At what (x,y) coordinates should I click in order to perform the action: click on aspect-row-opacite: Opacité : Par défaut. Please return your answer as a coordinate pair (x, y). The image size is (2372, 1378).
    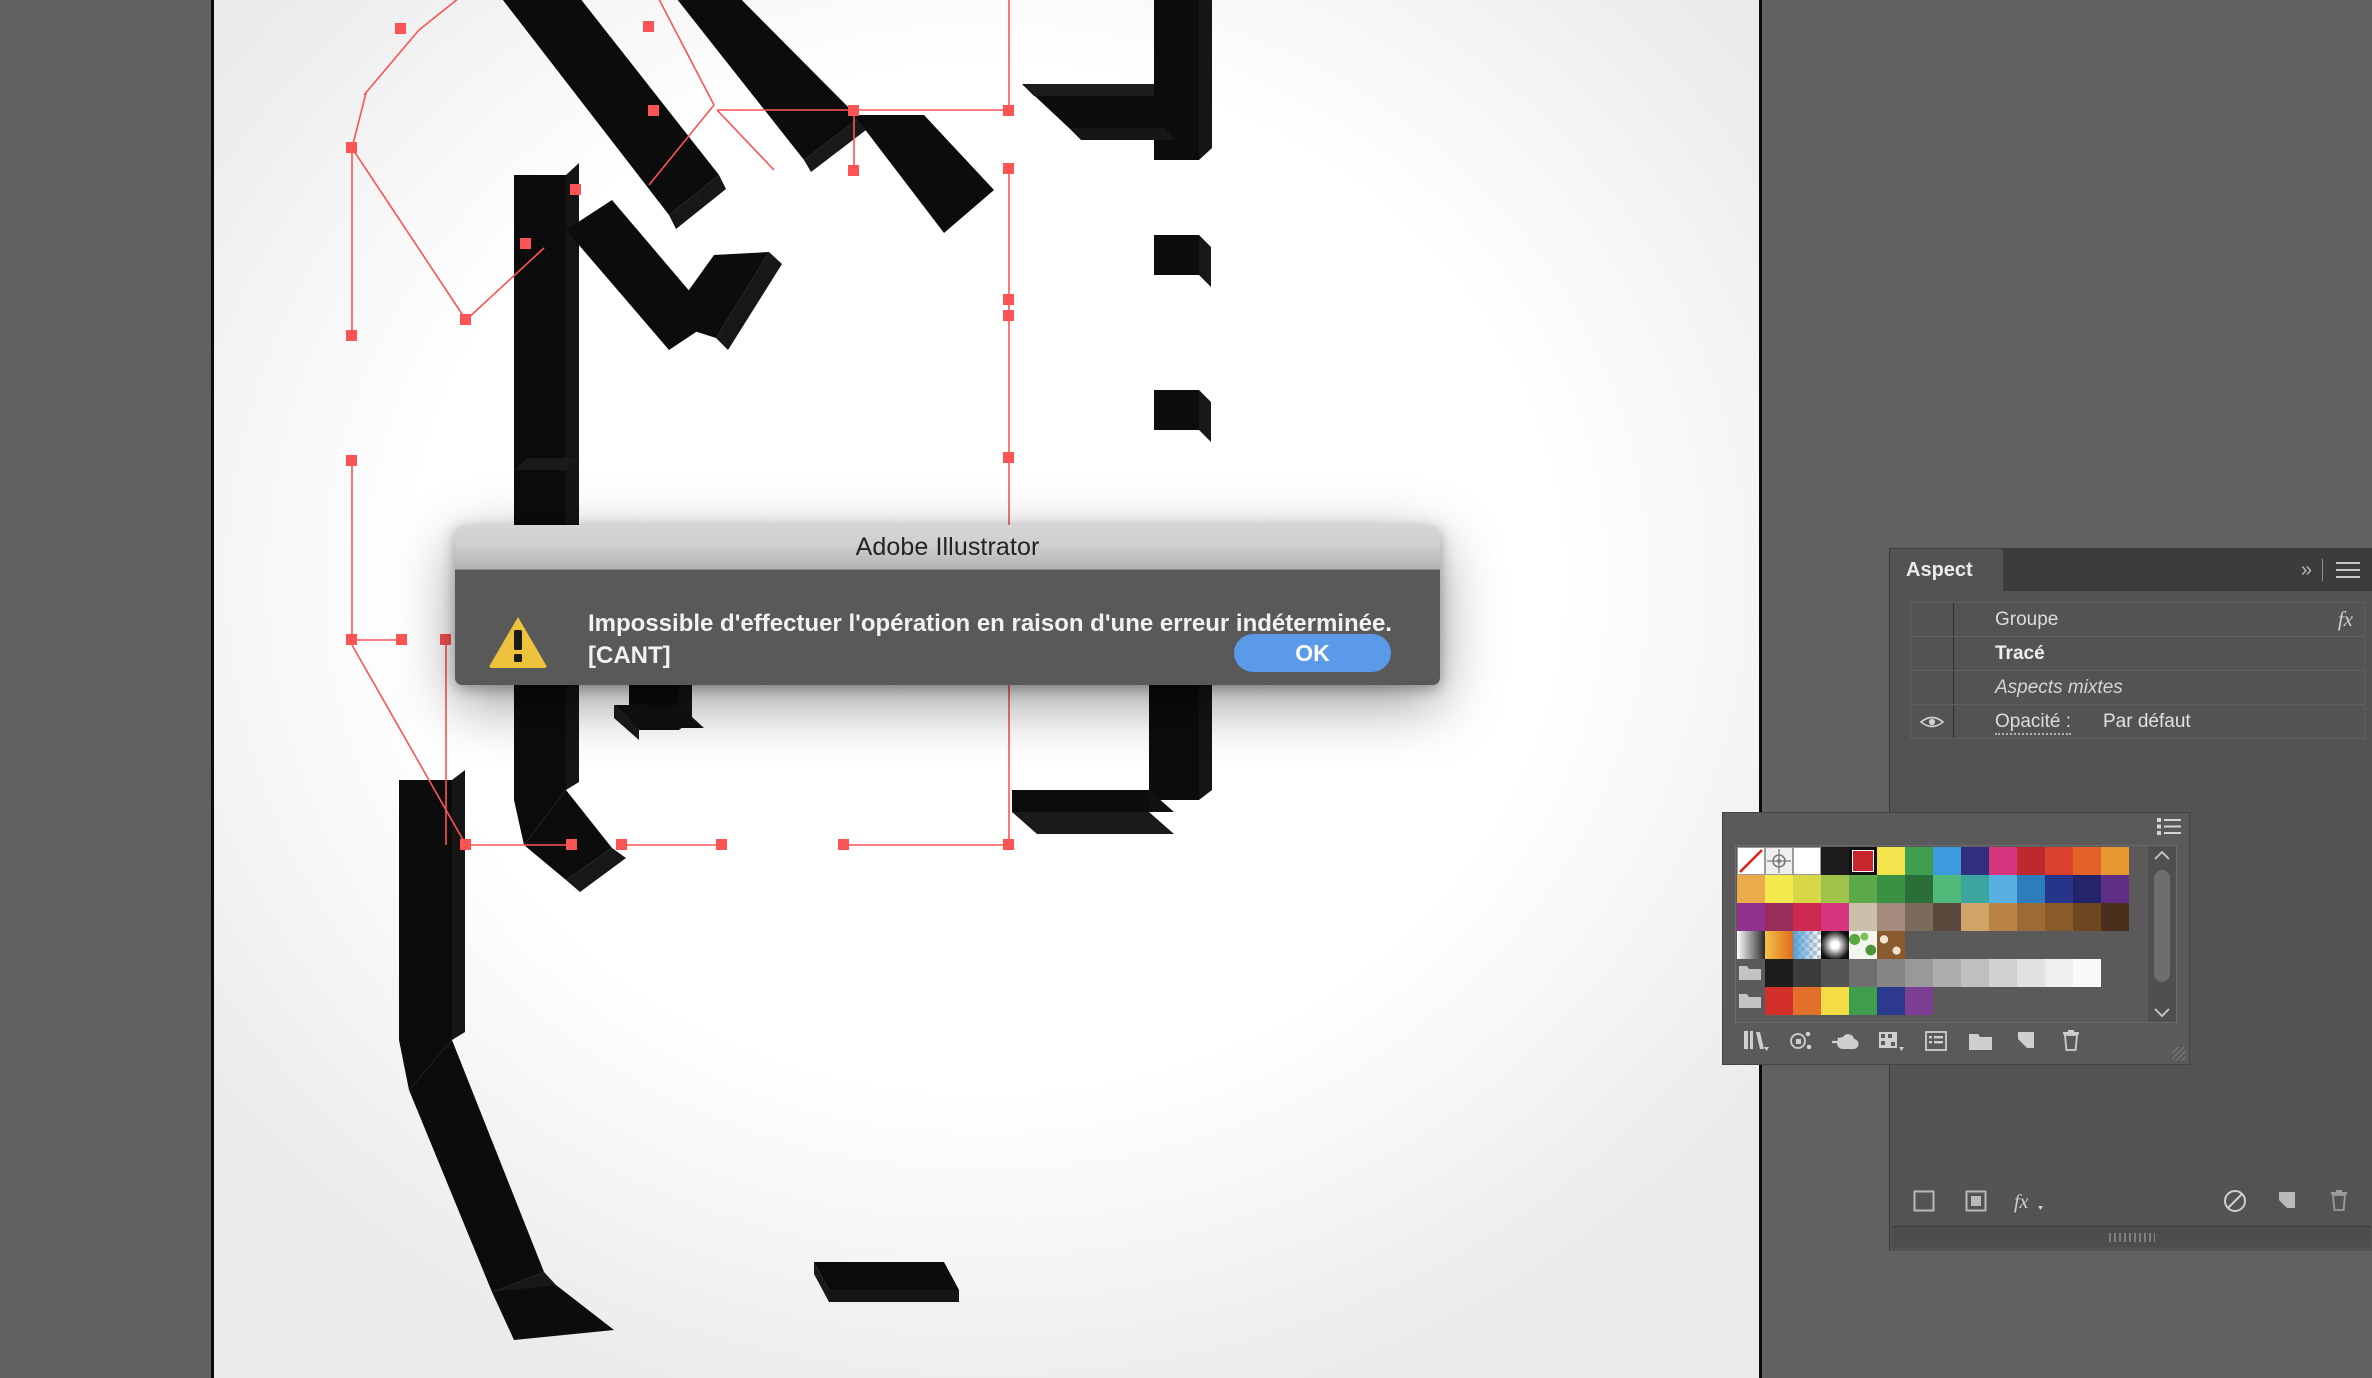
    Looking at the image, I should click on (2137, 722).